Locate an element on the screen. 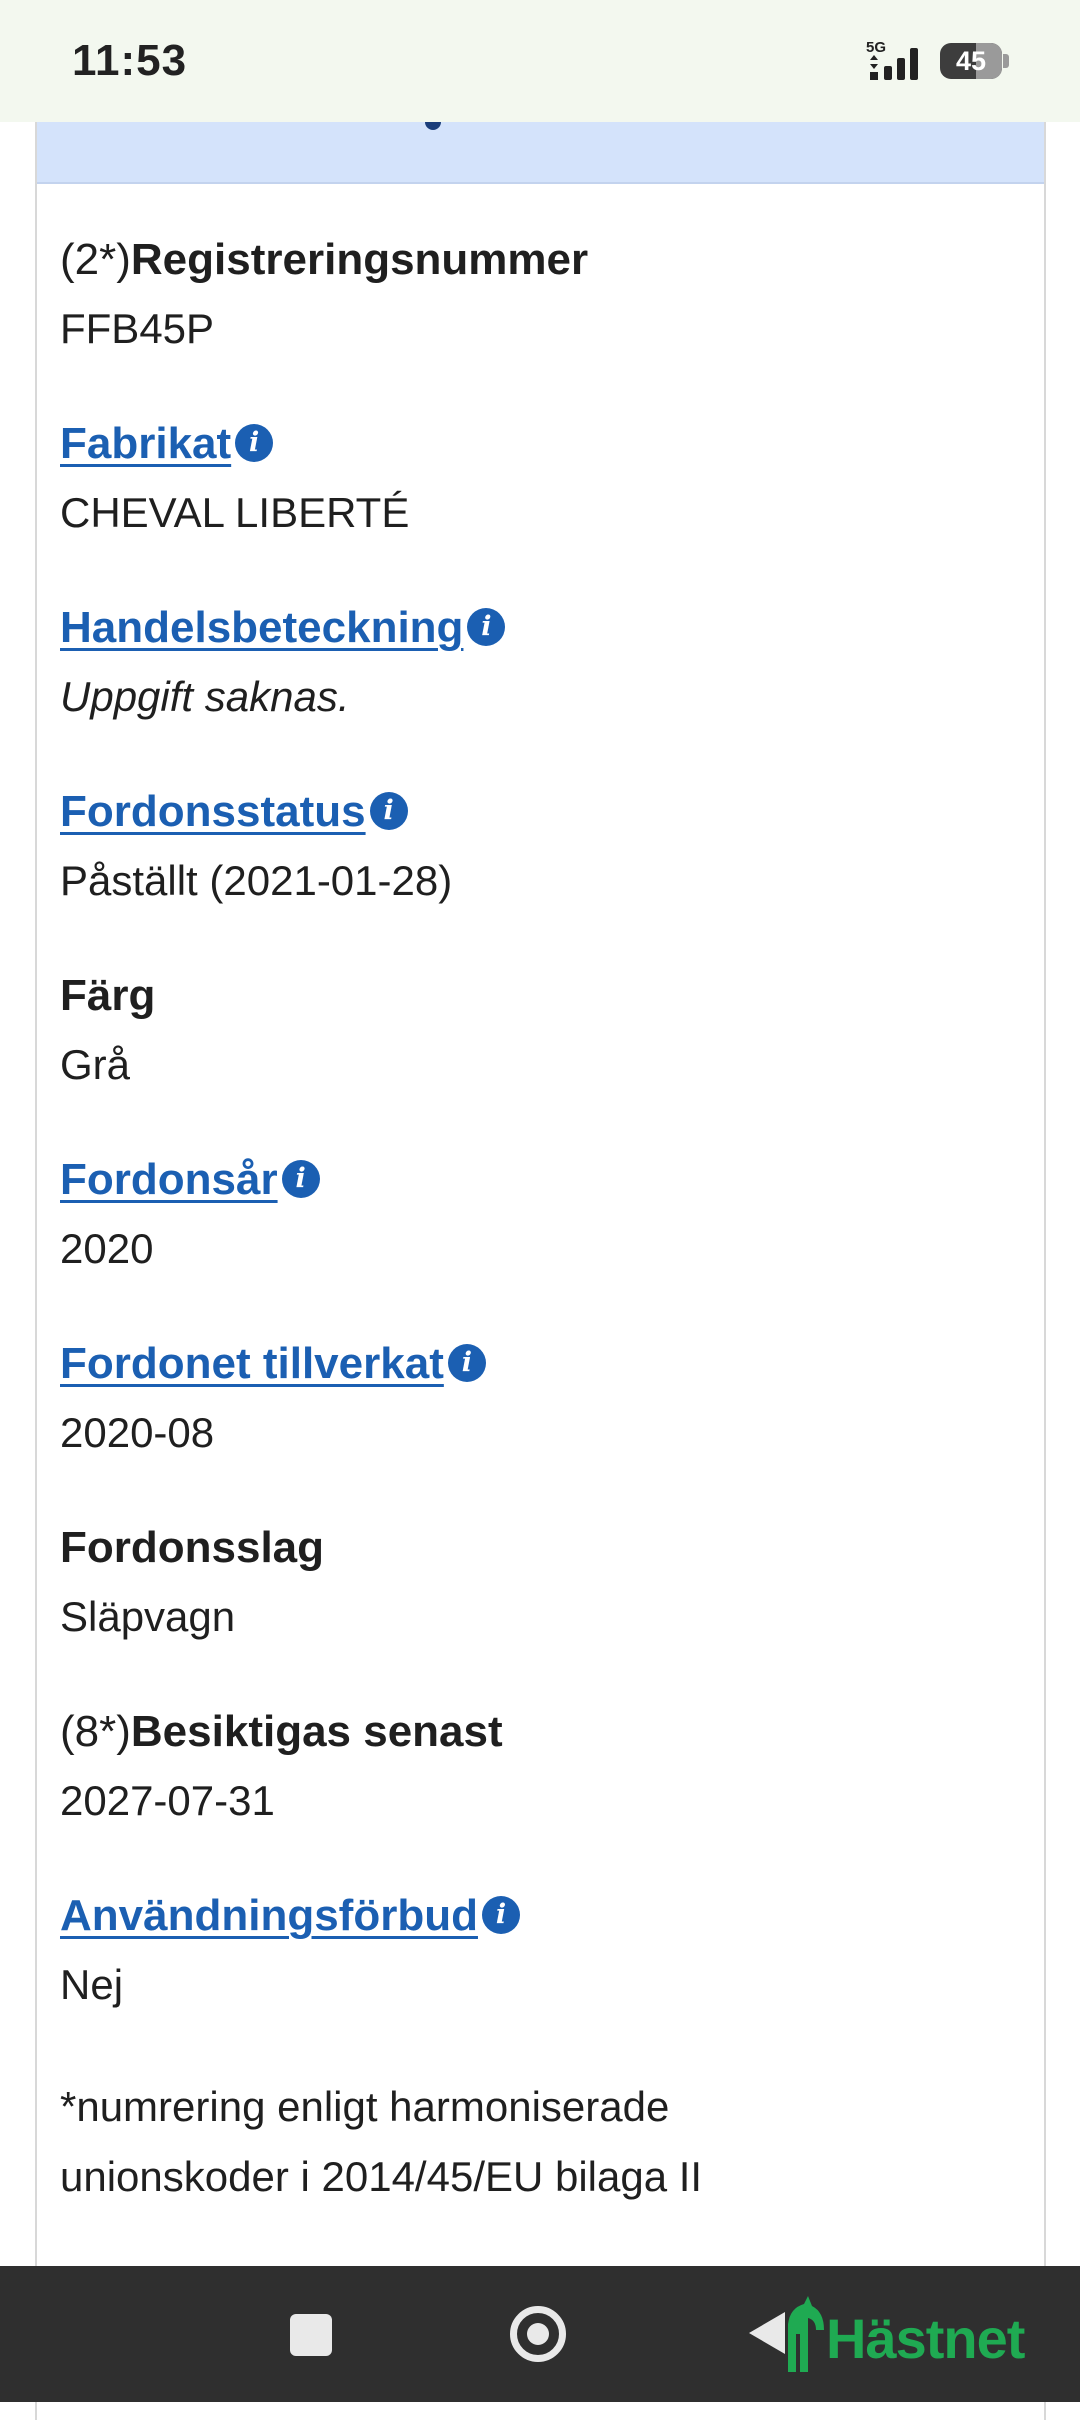  field-label: (8*)Besiktigas senast is located at coordinates (281, 1732).